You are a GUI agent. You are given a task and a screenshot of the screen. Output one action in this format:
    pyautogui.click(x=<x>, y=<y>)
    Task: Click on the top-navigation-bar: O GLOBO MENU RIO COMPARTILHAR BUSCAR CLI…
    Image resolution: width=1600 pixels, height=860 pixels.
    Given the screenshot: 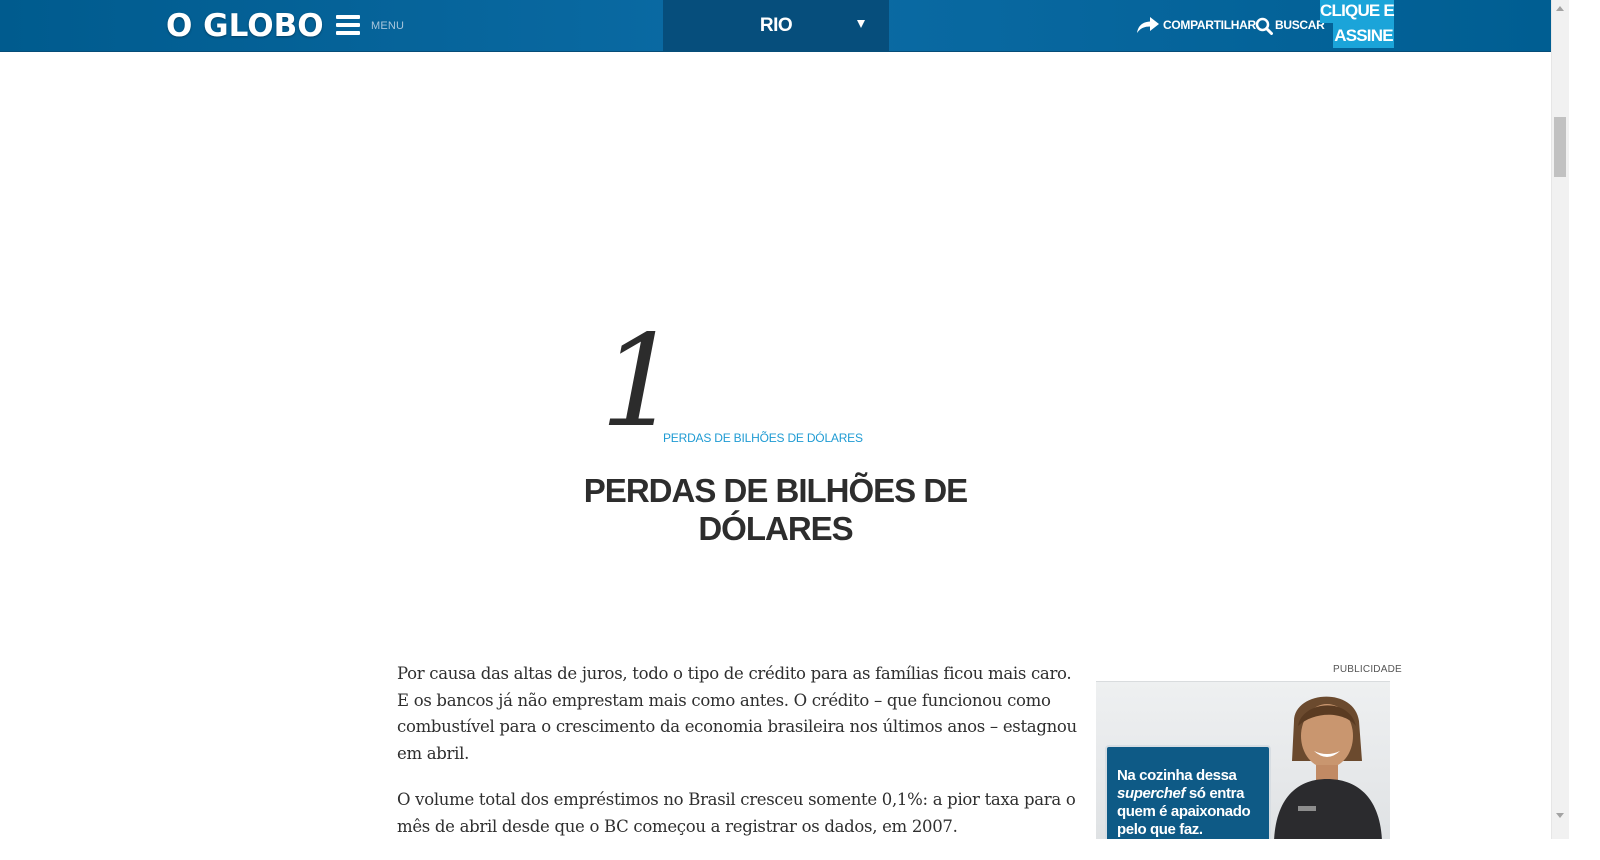 What is the action you would take?
    pyautogui.click(x=775, y=26)
    